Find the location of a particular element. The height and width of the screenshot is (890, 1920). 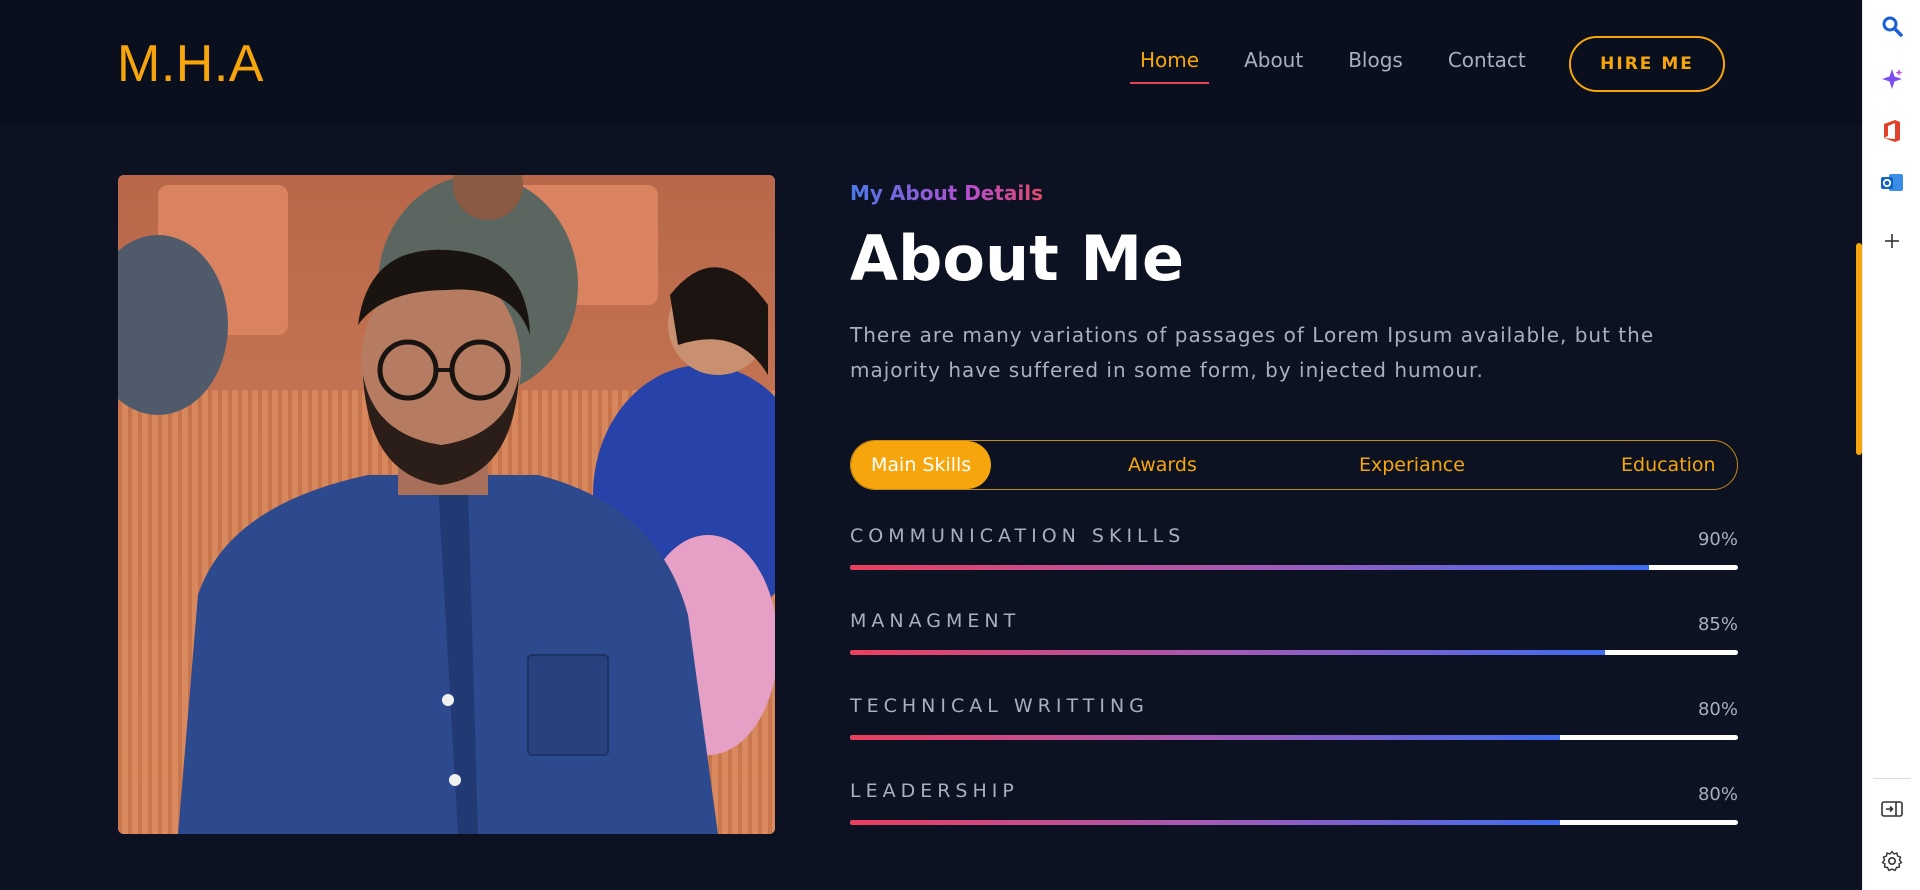

skill-percent: 90% is located at coordinates (1717, 539).